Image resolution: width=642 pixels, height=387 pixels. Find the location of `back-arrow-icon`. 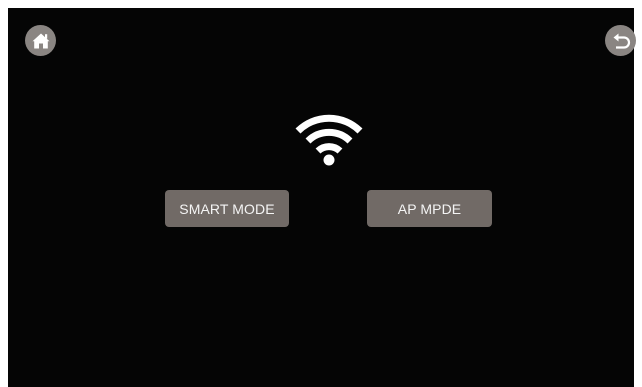

back-arrow-icon is located at coordinates (621, 41).